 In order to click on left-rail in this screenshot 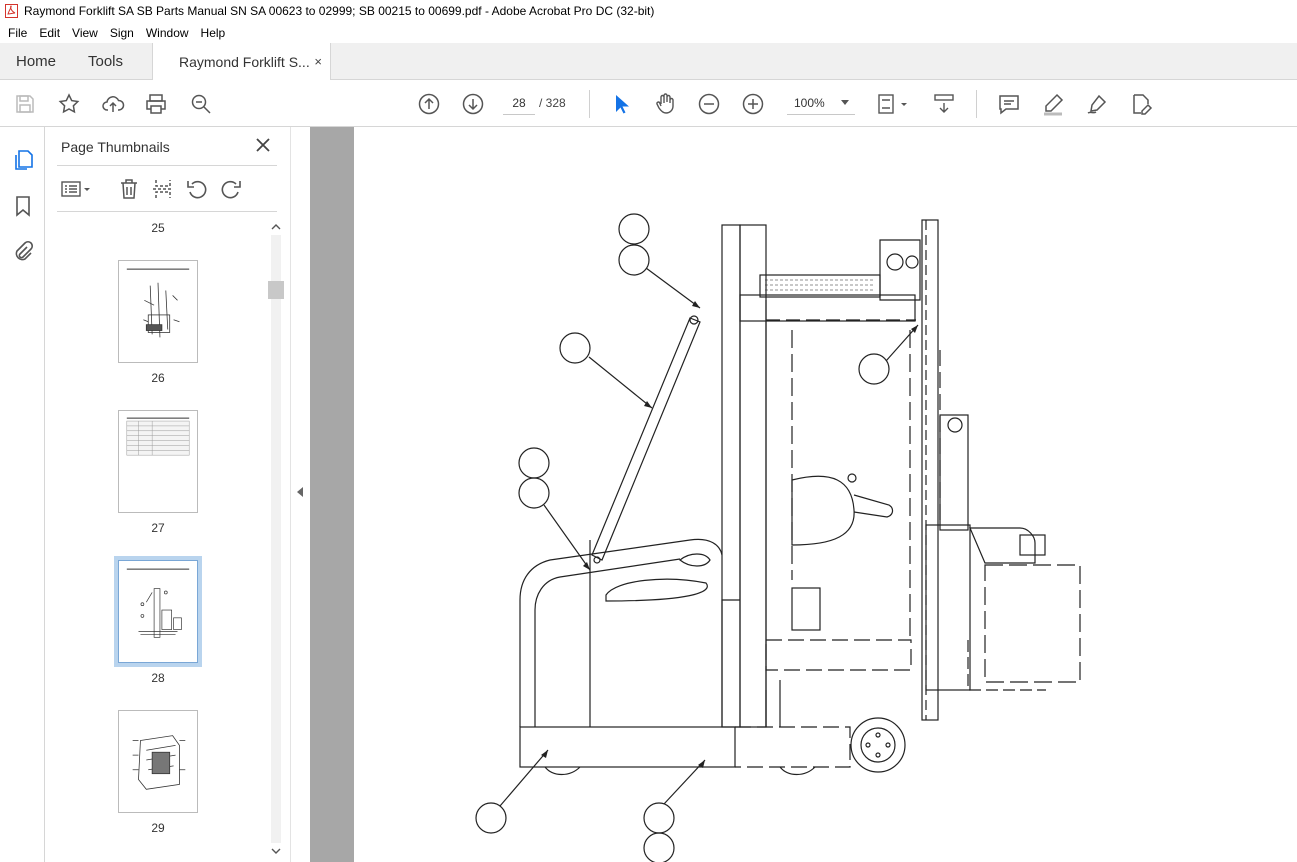, I will do `click(22, 494)`.